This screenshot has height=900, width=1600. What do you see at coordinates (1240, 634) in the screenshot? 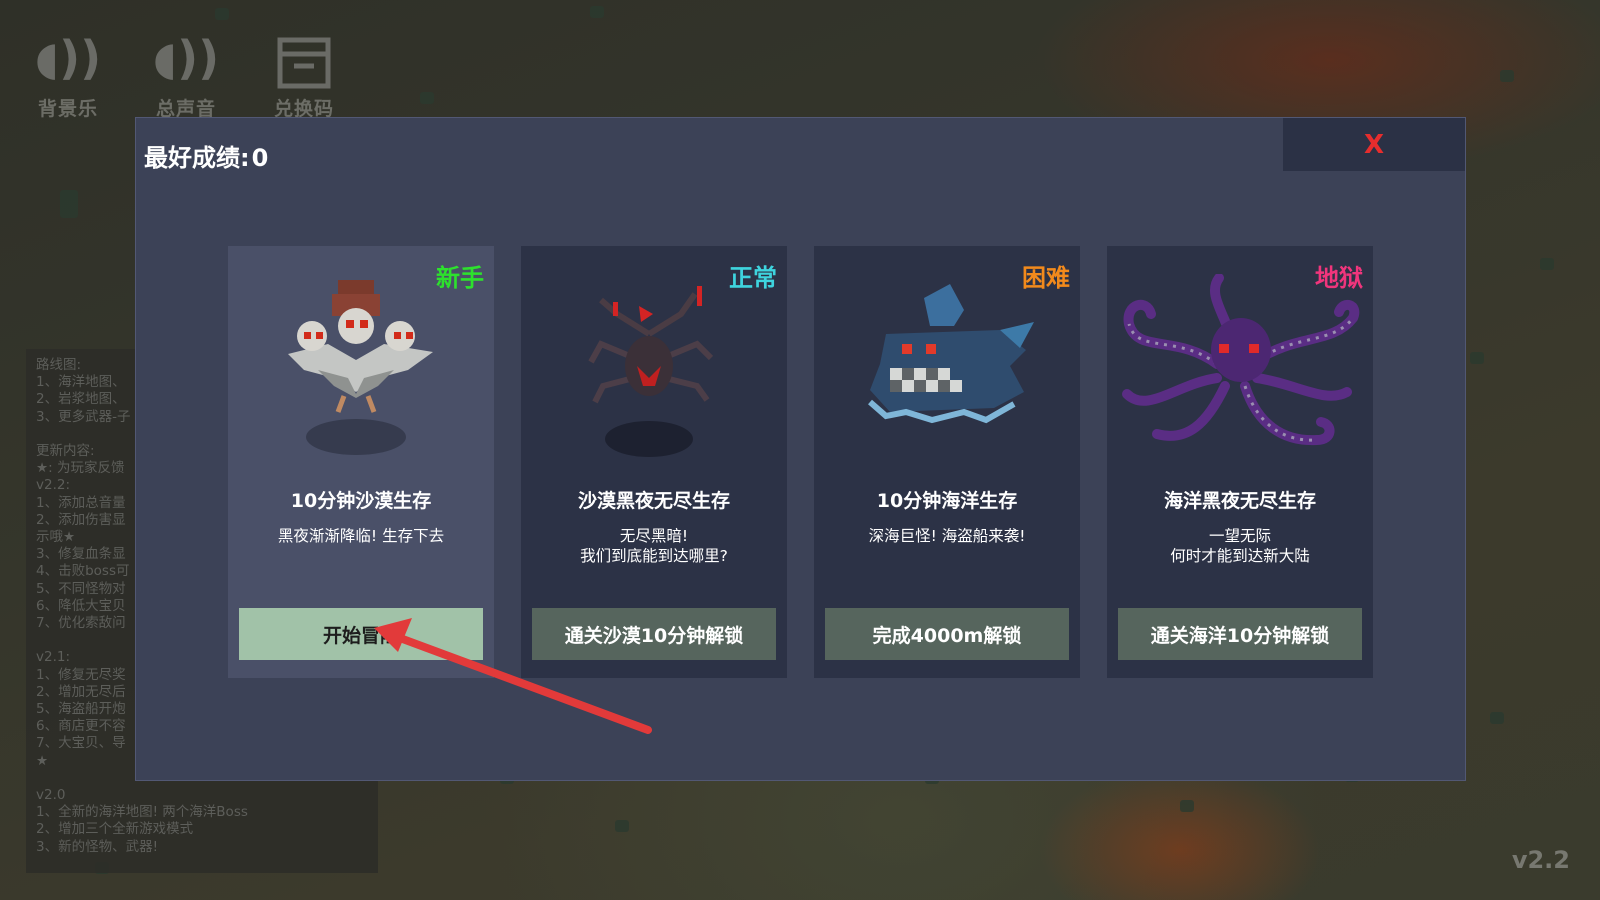
I see `unlock-requirement-button: 通关海洋10分钟解锁` at bounding box center [1240, 634].